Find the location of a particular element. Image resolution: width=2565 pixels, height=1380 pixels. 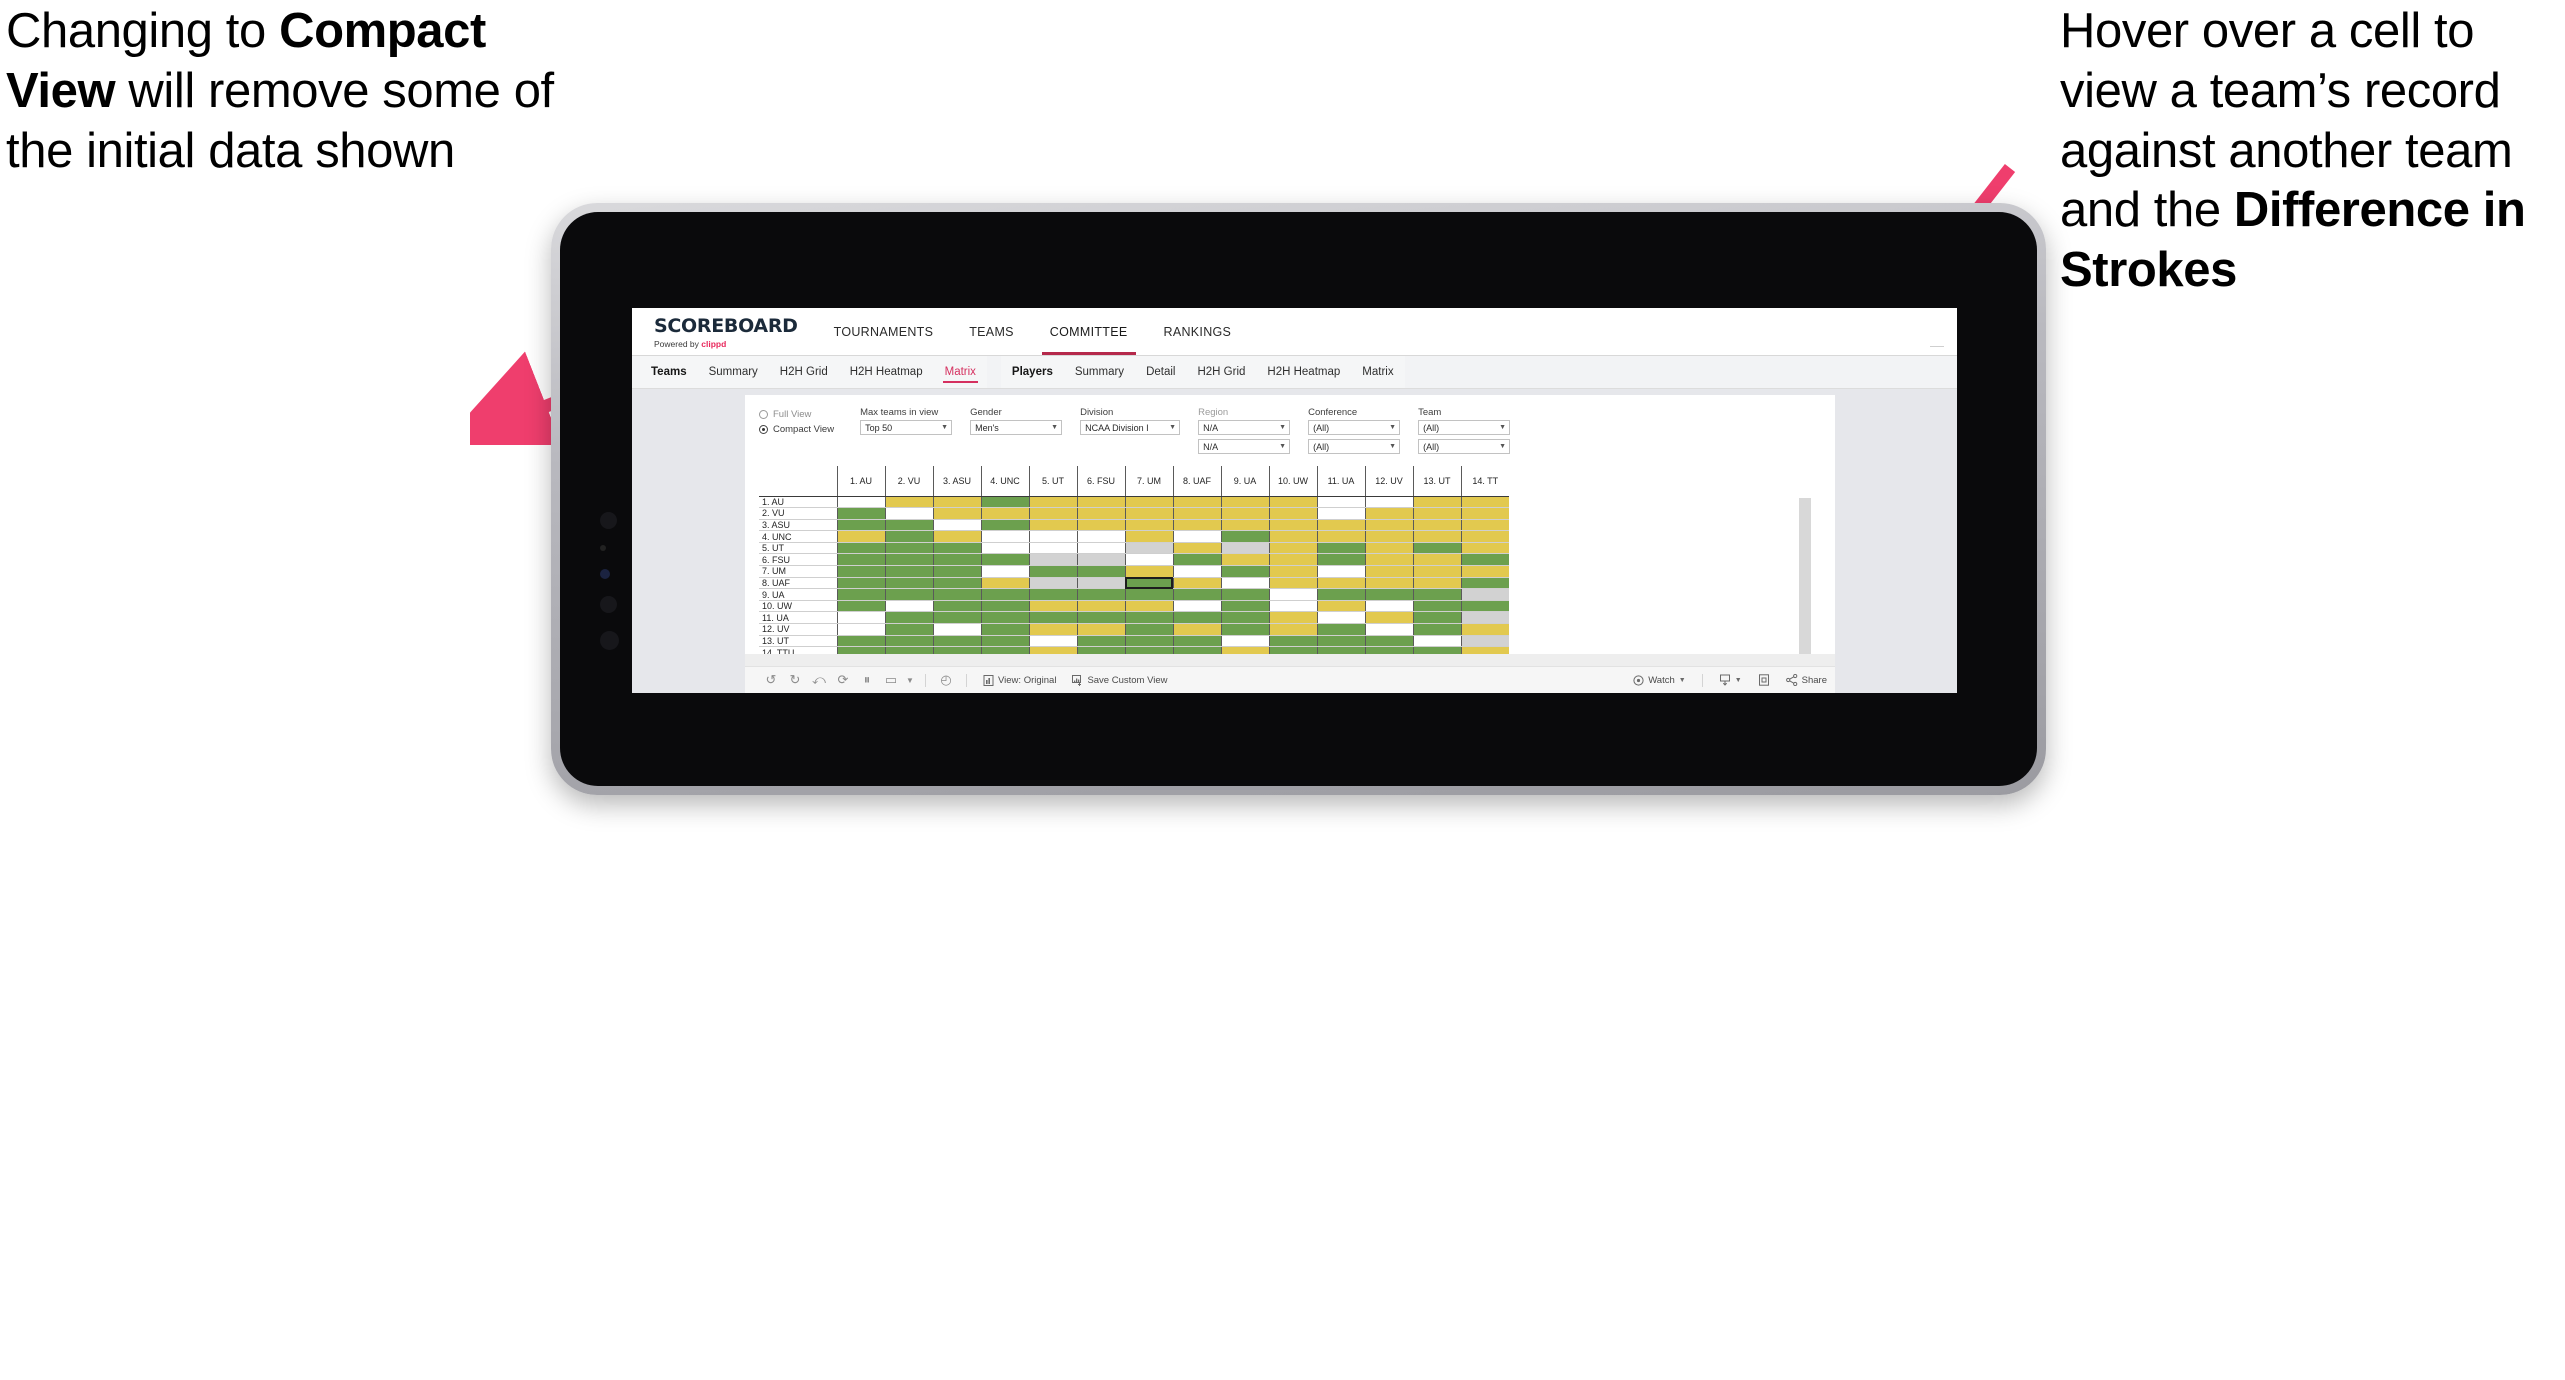

subnav-teams-h2h-heatmap: H2H Heatmap is located at coordinates (886, 372).